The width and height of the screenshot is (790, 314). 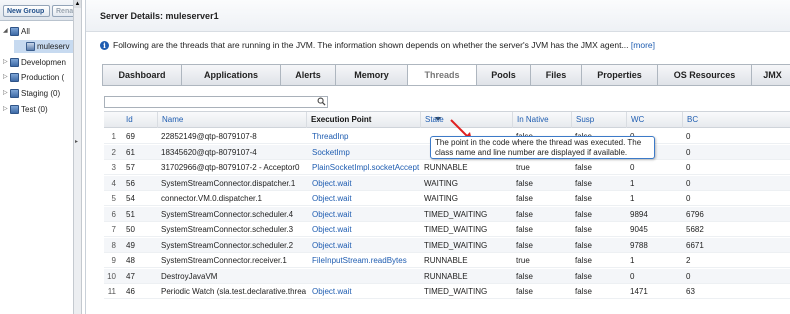 I want to click on sidebar-scrollbar: ▲ ▸, so click(x=77, y=157).